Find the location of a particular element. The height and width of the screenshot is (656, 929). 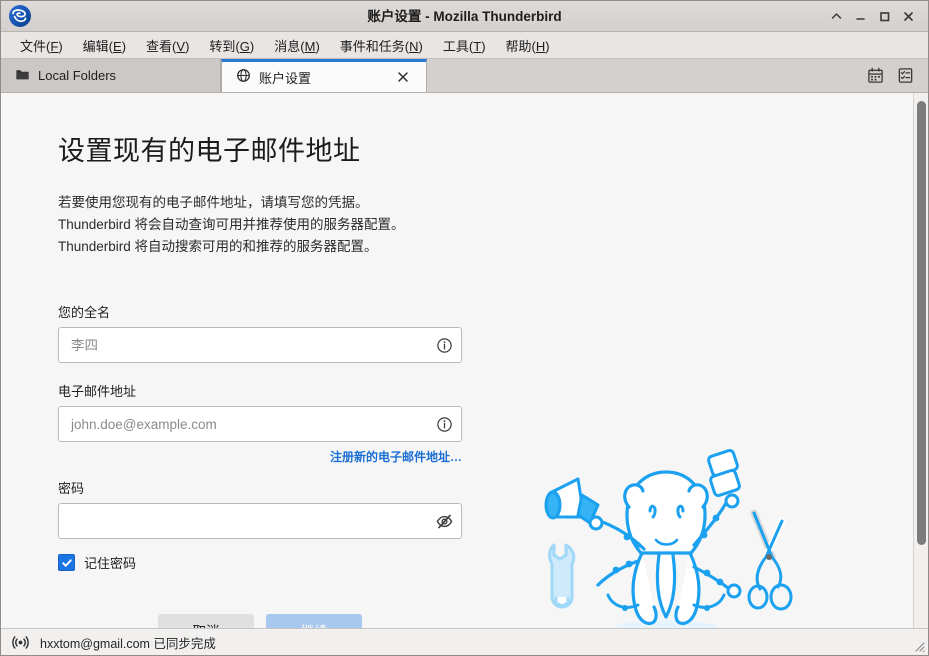

resize-grip is located at coordinates (919, 646).